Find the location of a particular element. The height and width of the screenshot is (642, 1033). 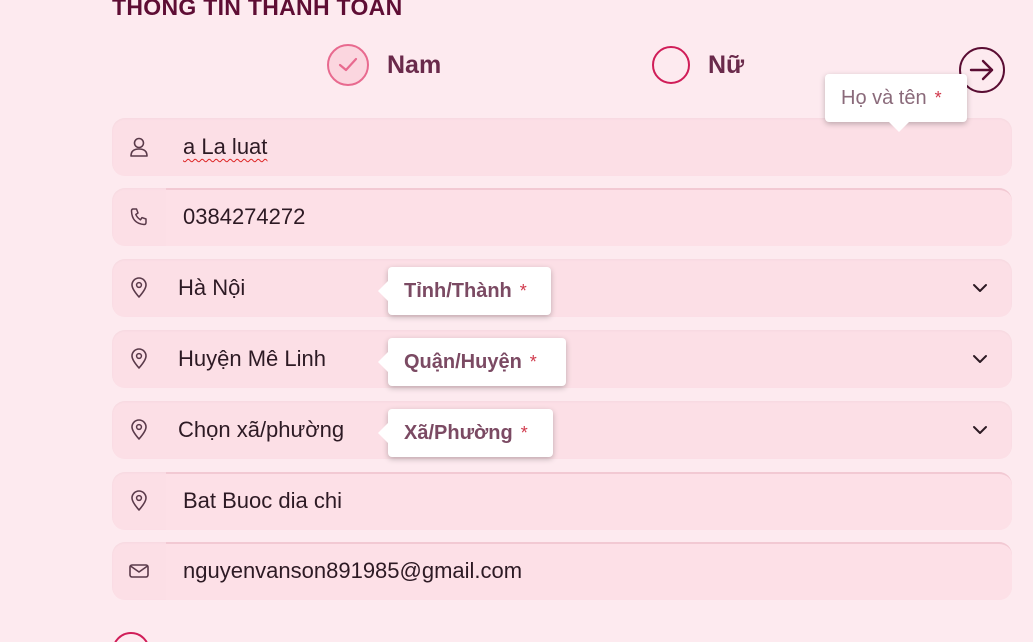

district-tooltip: Quận/Huyện * is located at coordinates (472, 362).